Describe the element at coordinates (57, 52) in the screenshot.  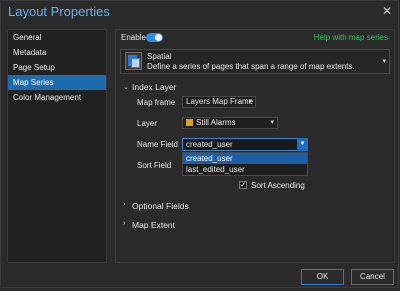
I see `sidebar-item-metadata: Metadata` at that location.